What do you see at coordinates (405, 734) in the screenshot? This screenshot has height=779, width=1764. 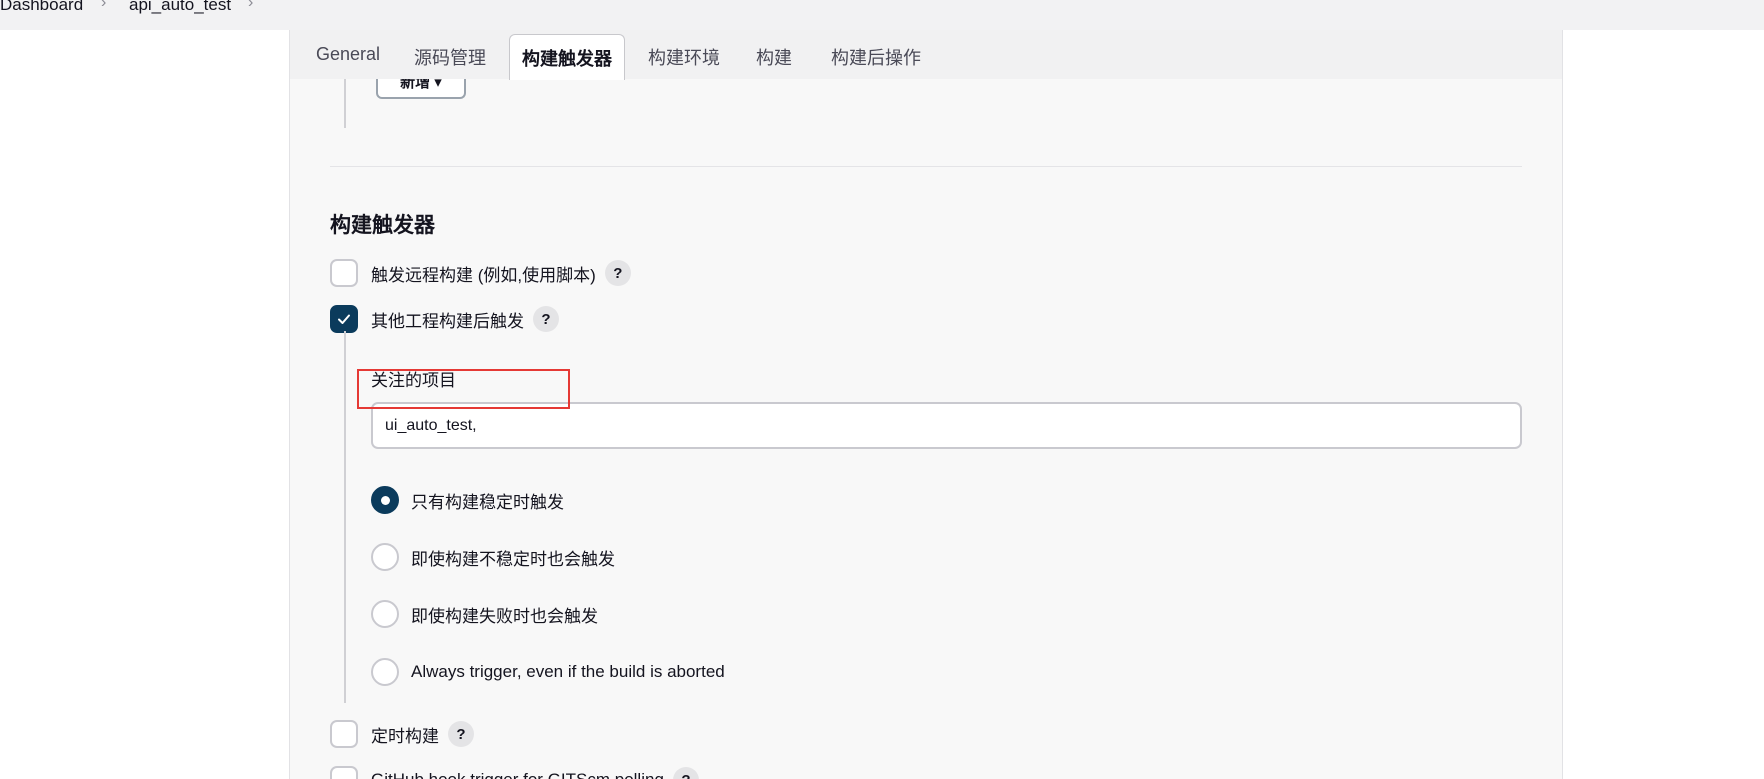 I see `scheduled-build-label: 定时构建` at bounding box center [405, 734].